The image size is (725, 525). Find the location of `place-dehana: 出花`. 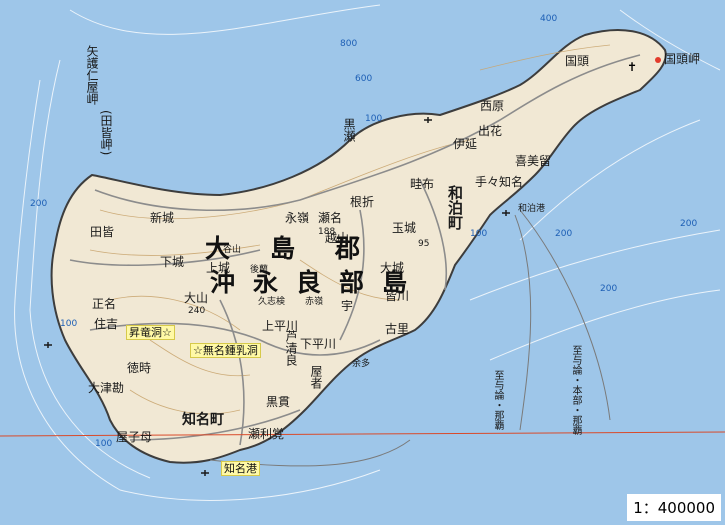

place-dehana: 出花 is located at coordinates (490, 131).